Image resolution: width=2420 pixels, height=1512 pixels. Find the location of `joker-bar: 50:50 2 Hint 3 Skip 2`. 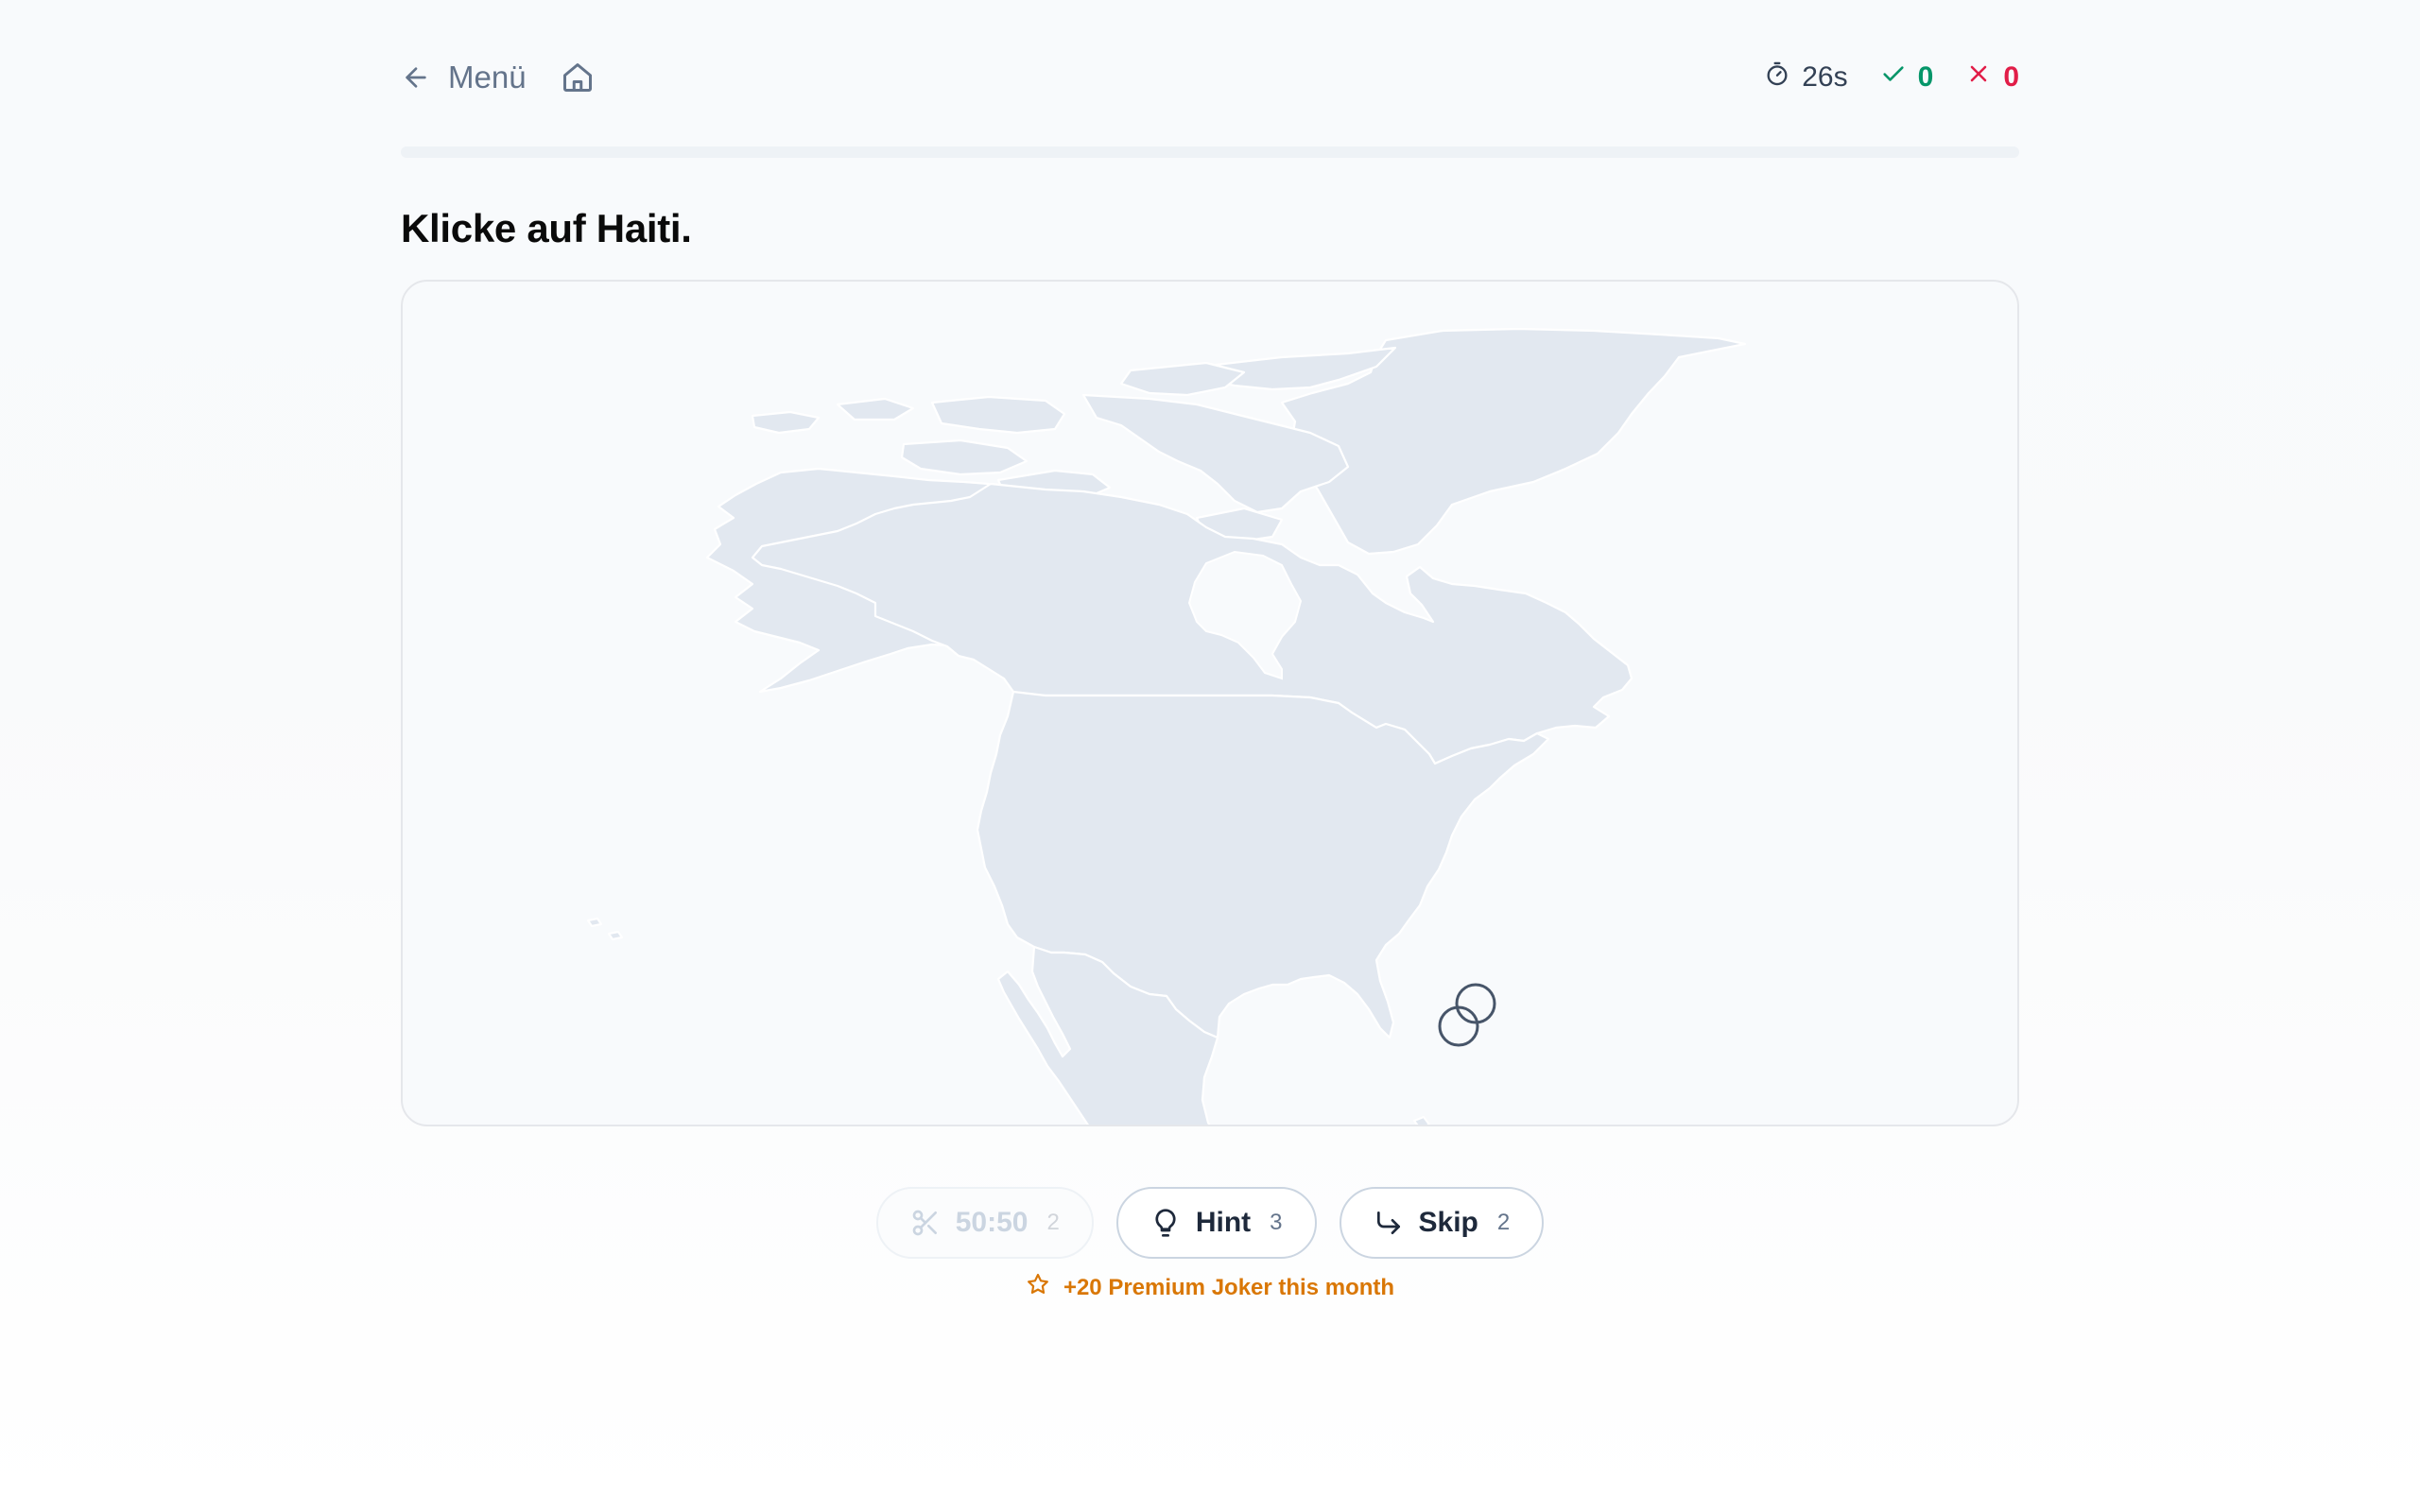

joker-bar: 50:50 2 Hint 3 Skip 2 is located at coordinates (1210, 1223).